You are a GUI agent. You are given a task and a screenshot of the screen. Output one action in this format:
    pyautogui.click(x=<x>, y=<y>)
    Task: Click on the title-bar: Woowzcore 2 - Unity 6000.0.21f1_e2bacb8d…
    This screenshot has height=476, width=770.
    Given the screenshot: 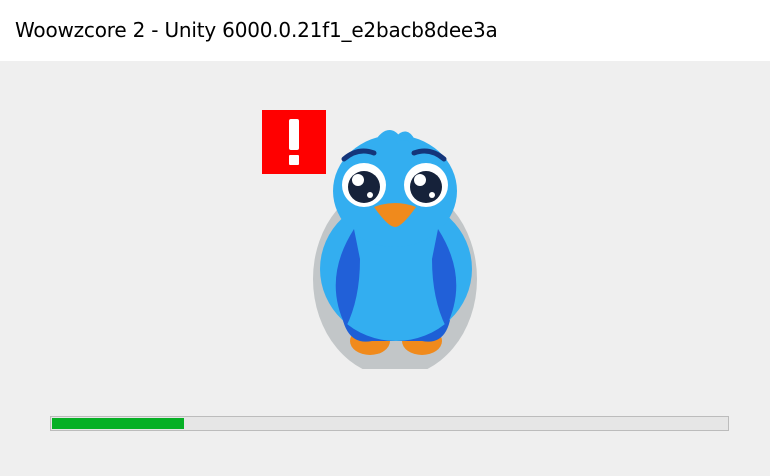 What is the action you would take?
    pyautogui.click(x=385, y=30)
    